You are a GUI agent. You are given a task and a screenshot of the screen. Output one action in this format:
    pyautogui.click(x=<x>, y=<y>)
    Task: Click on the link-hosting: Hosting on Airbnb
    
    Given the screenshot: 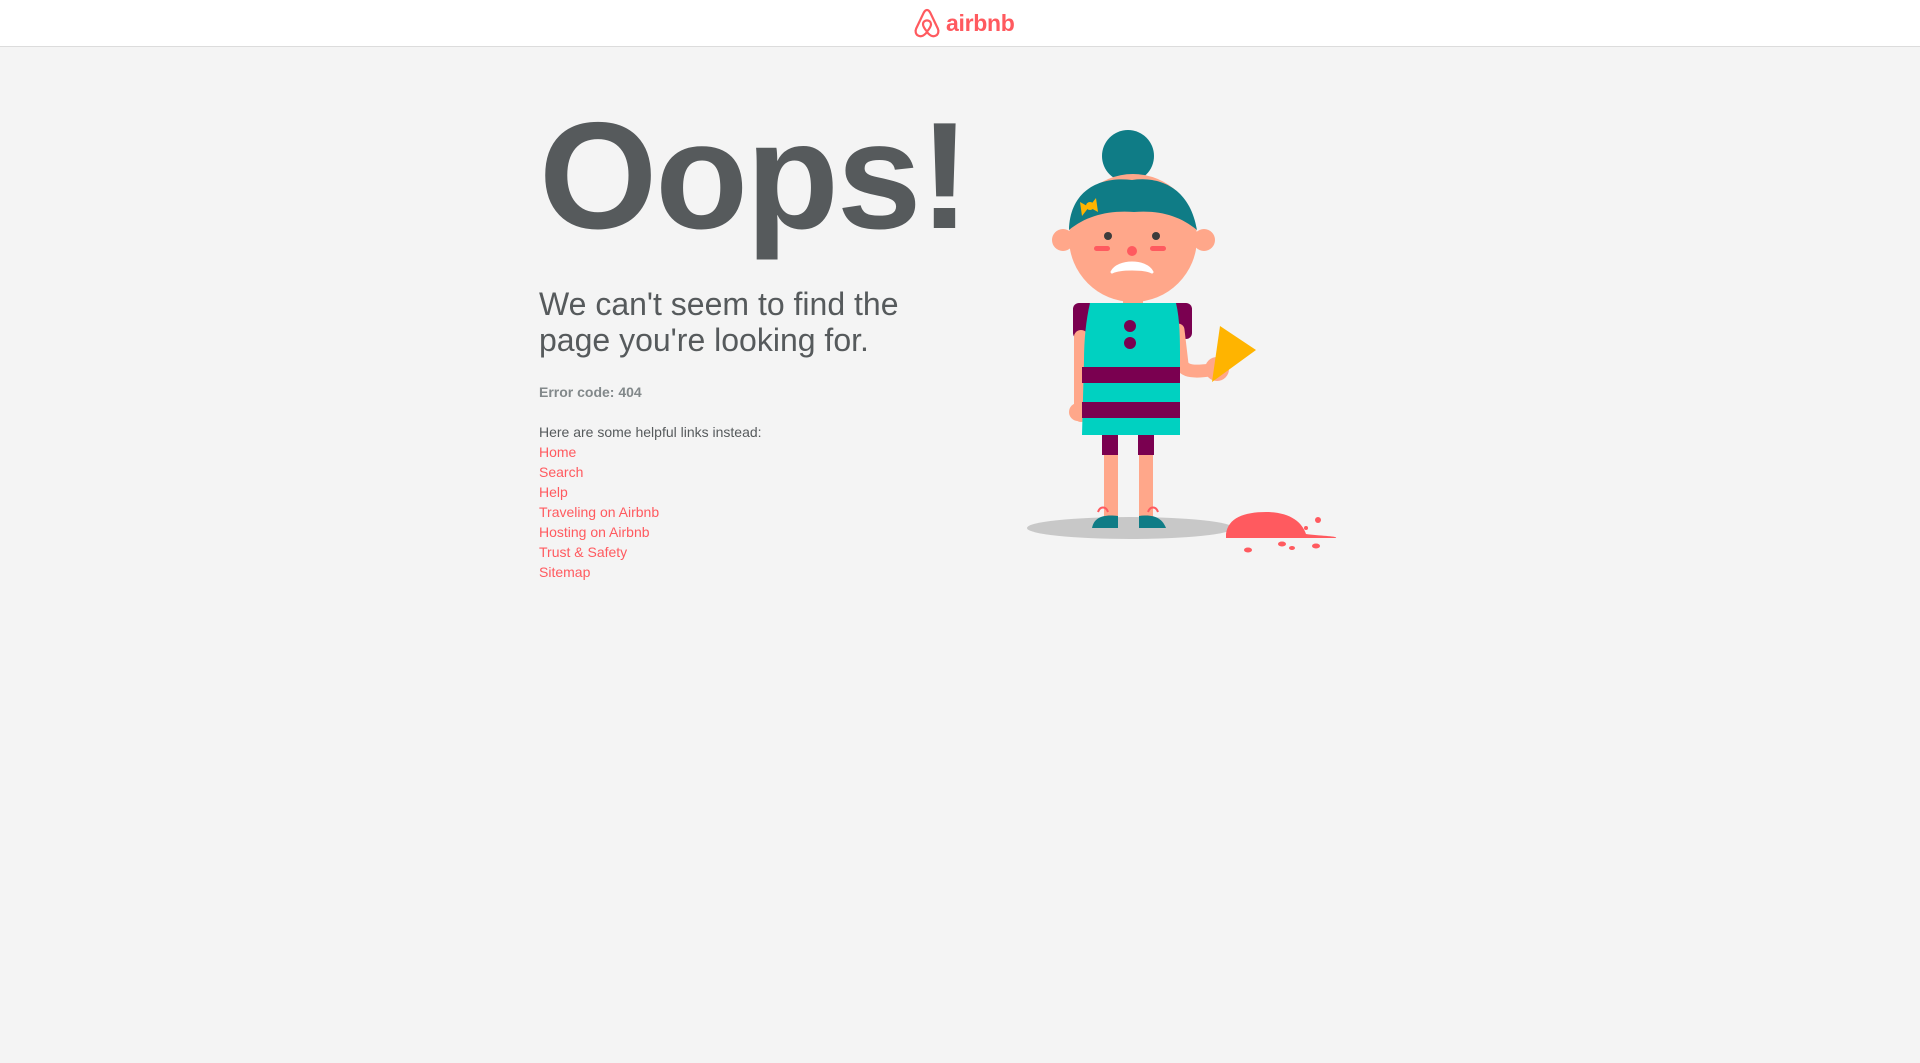 What is the action you would take?
    pyautogui.click(x=594, y=532)
    